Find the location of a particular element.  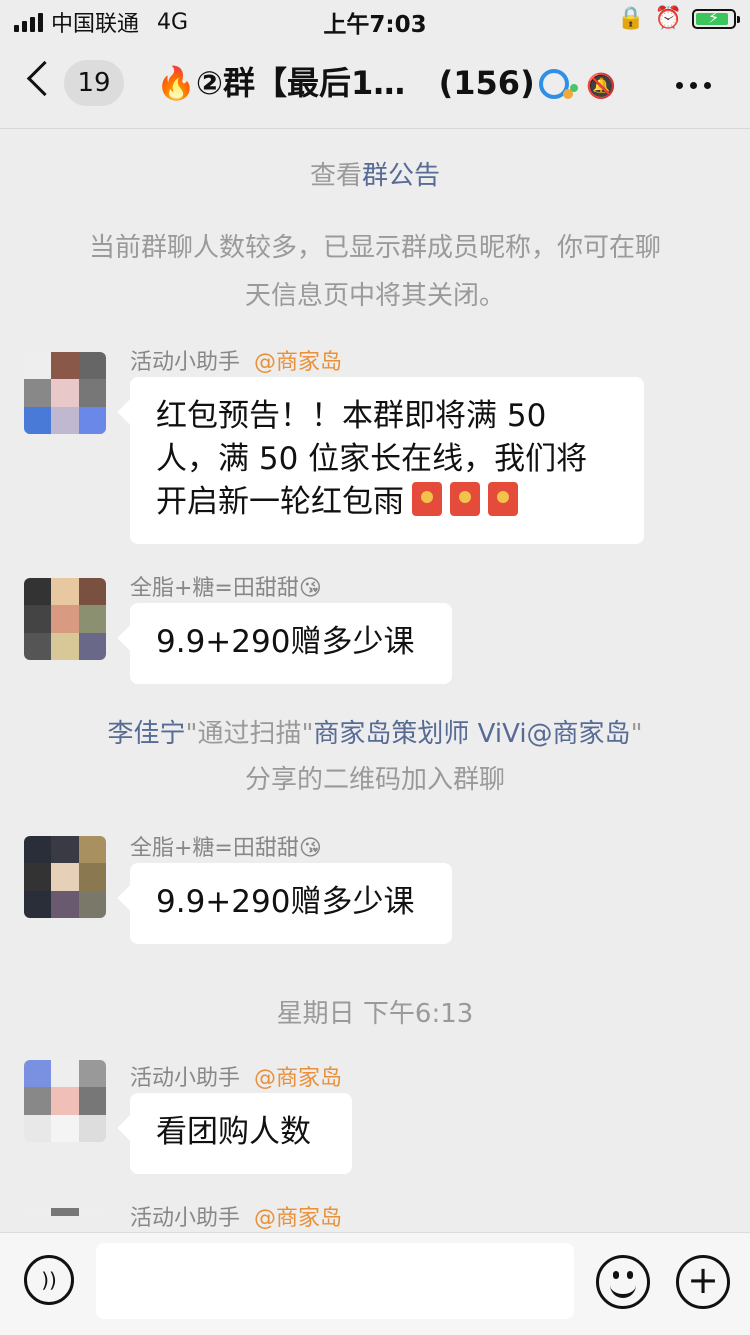

join-notice-line1: 李佳宁"通过扫描"商家岛策划师 ViVi@商家岛" is located at coordinates (375, 734).